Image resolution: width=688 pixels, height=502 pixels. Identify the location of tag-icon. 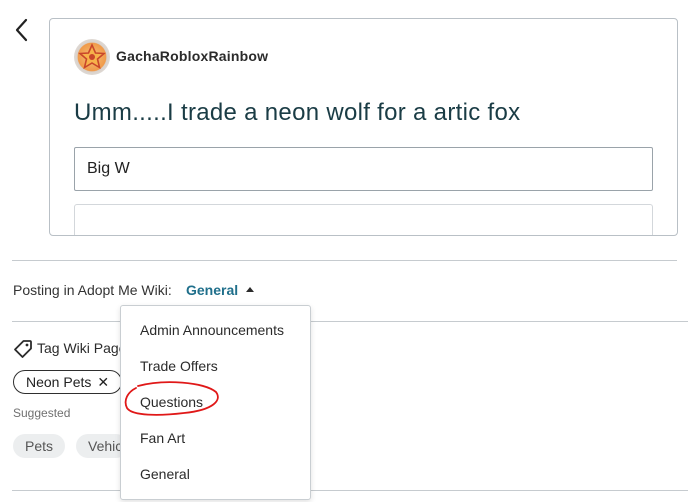
(23, 349).